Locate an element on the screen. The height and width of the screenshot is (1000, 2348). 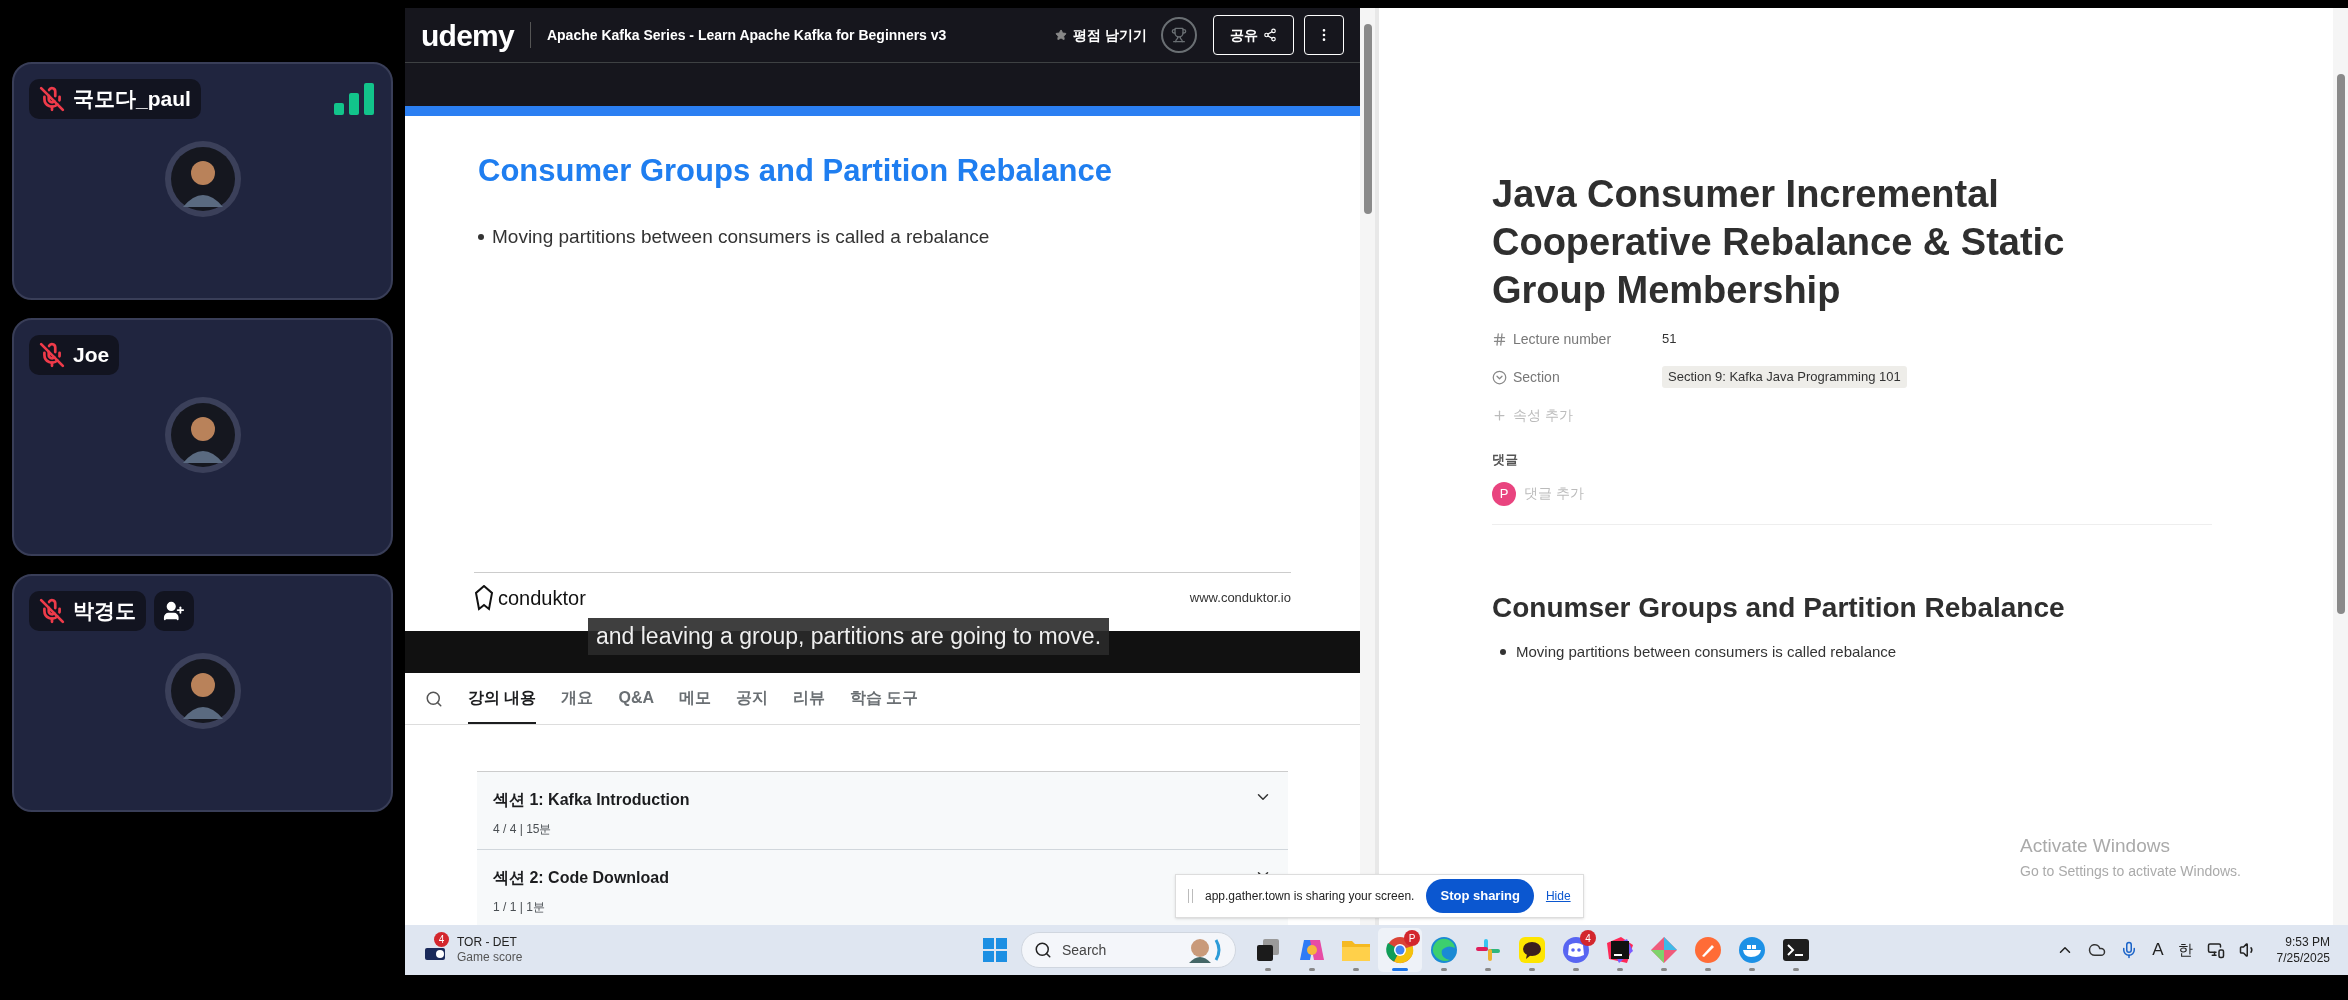
brand-logo: conduktor is located at coordinates (542, 598).